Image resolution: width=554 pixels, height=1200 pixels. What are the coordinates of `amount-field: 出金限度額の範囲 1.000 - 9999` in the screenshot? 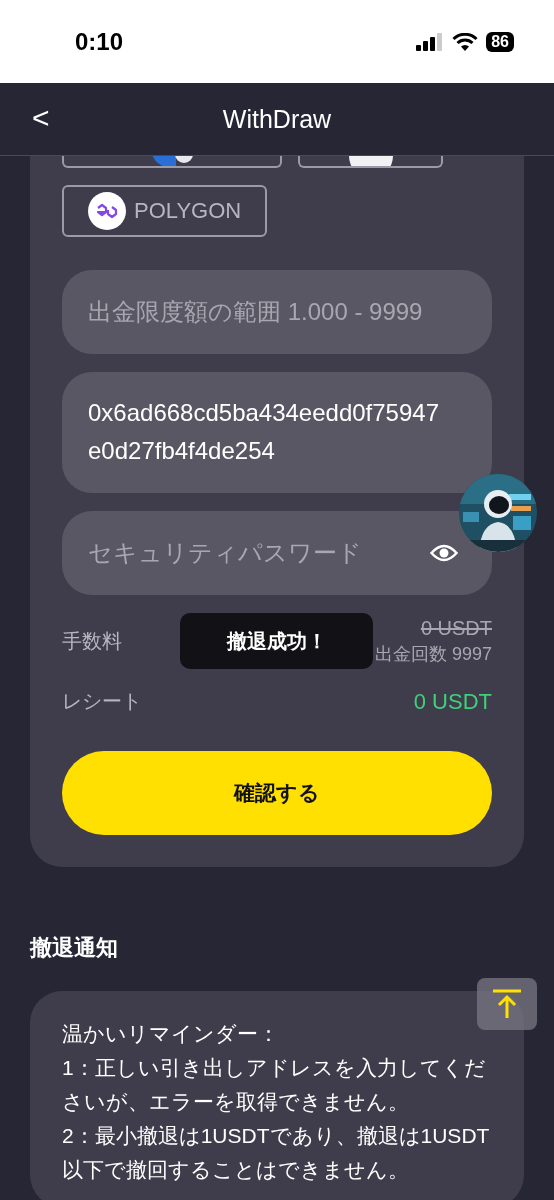 It's located at (277, 312).